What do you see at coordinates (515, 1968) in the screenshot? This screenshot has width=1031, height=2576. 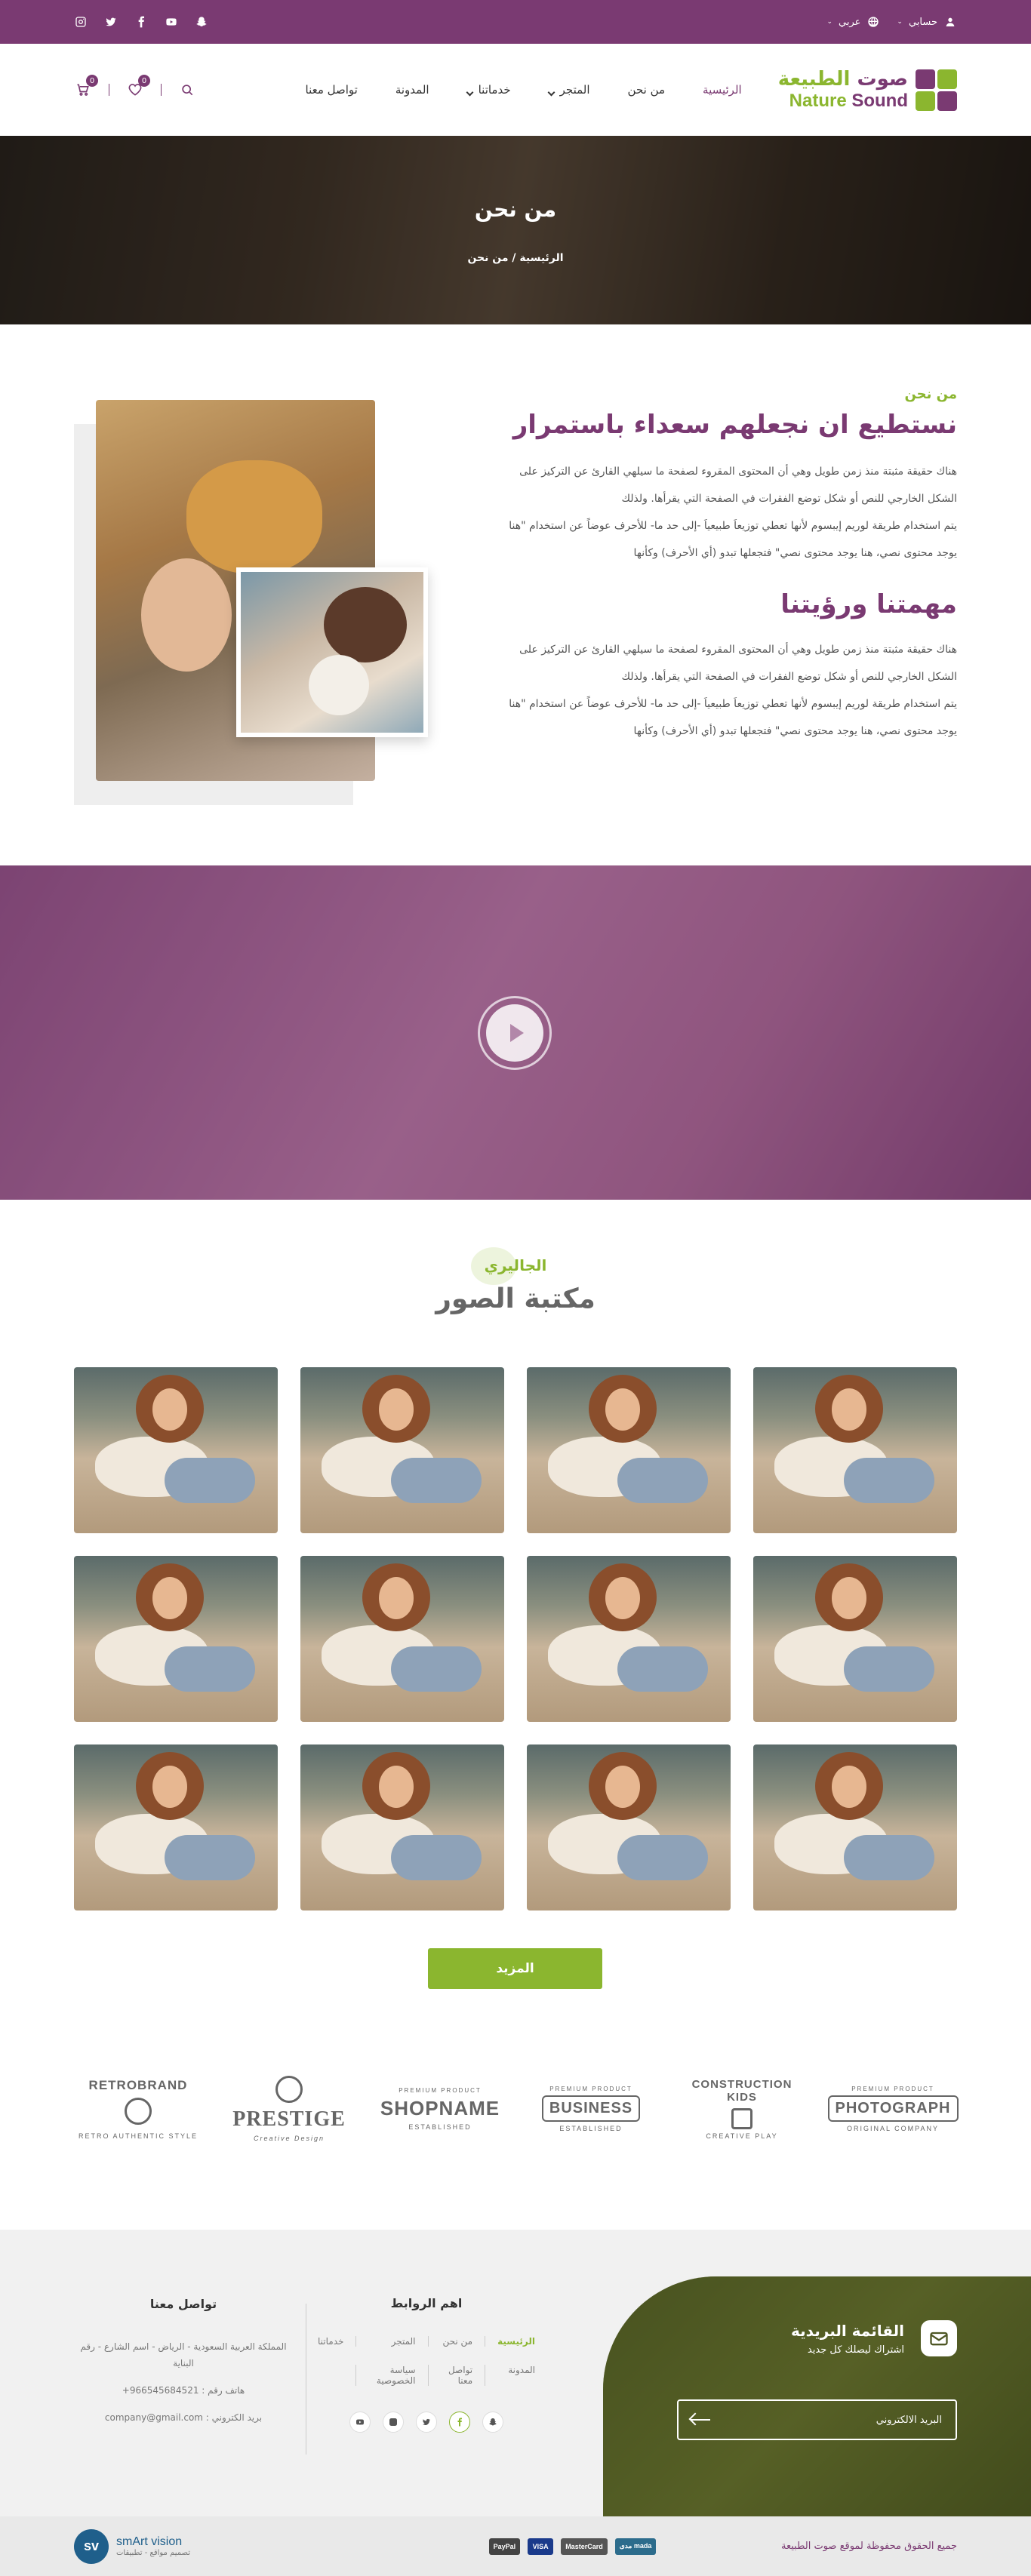 I see `load-more-button: المزيد` at bounding box center [515, 1968].